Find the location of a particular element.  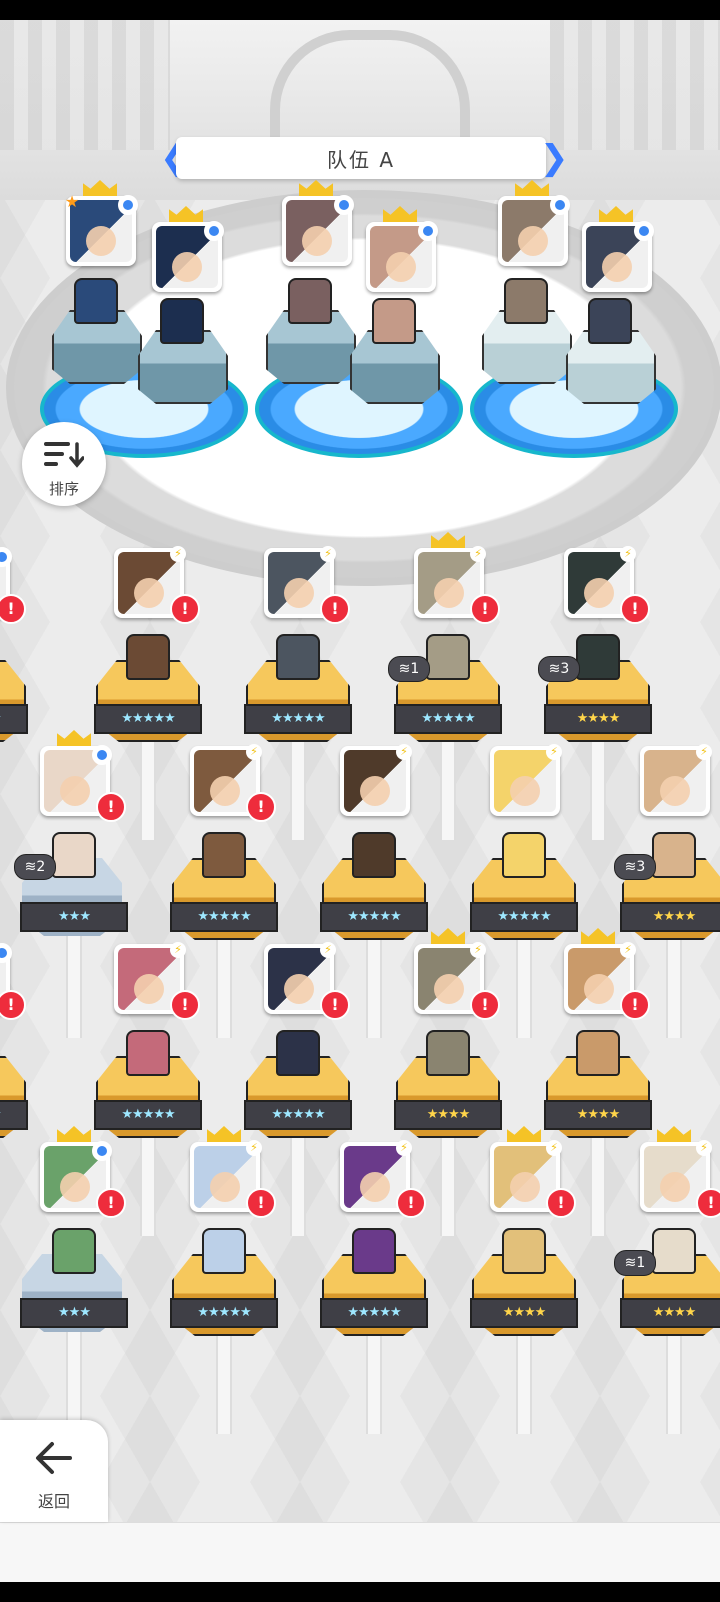

next-team-arrow-icon: ❯ is located at coordinates (554, 158).